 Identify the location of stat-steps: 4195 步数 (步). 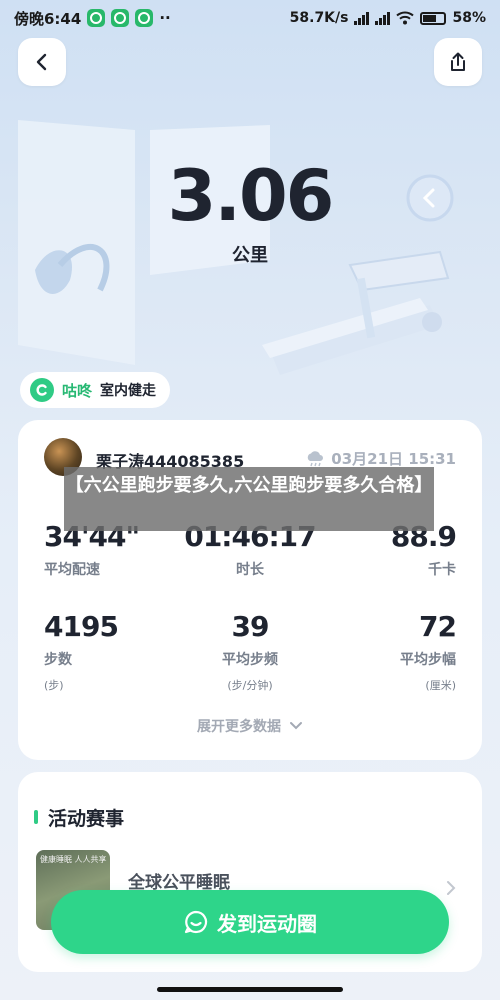
(81, 651).